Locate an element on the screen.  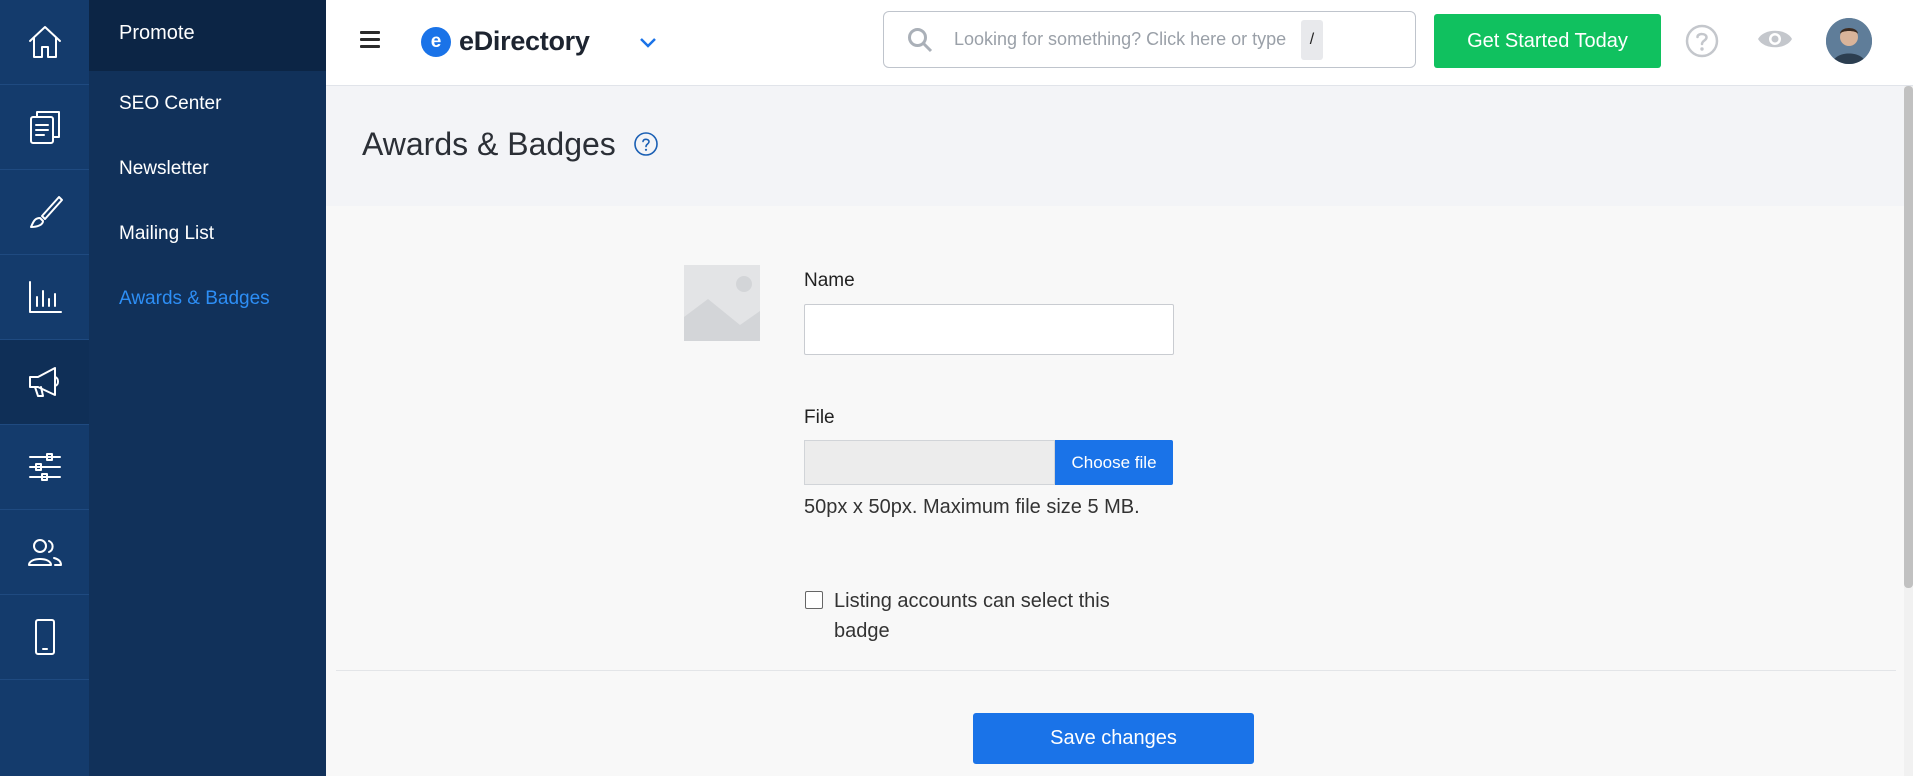
rail-item-design is located at coordinates (44, 212).